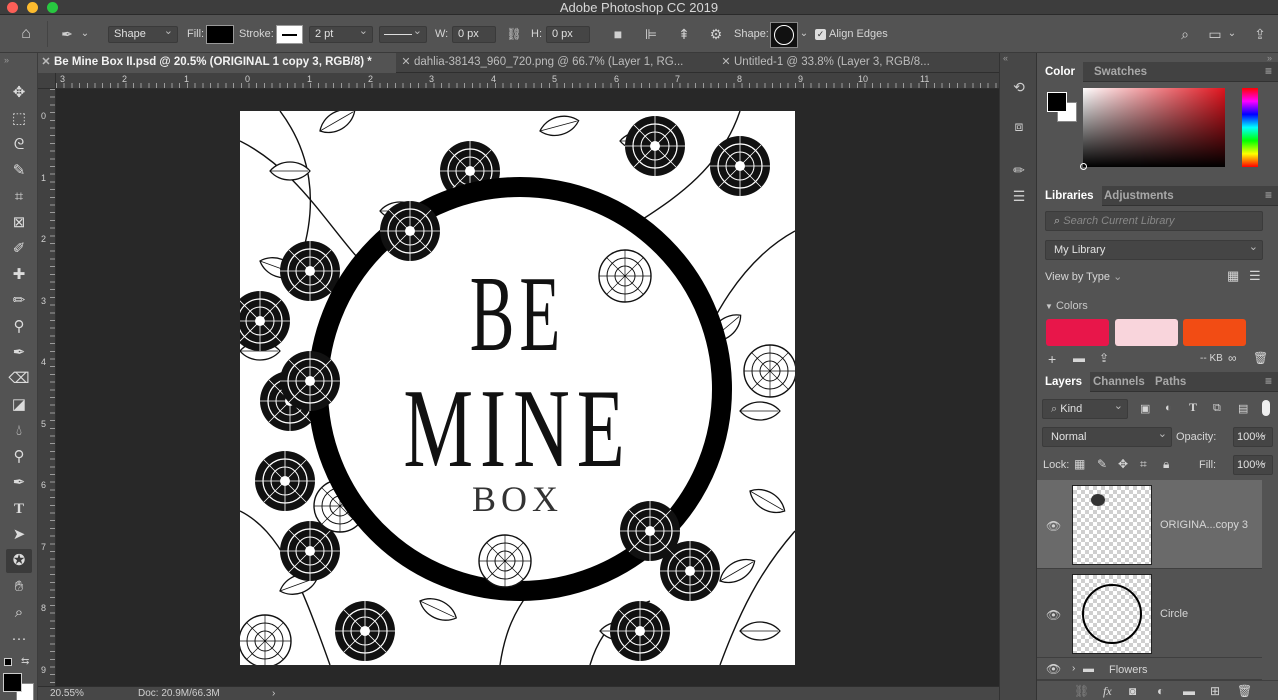 The height and width of the screenshot is (700, 1278). What do you see at coordinates (568, 34) in the screenshot?
I see `height-field: 0 px` at bounding box center [568, 34].